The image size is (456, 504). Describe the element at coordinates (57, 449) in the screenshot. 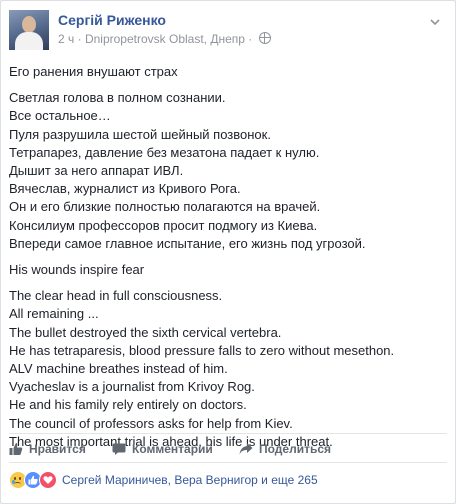

I see `like-label: Нравится` at that location.